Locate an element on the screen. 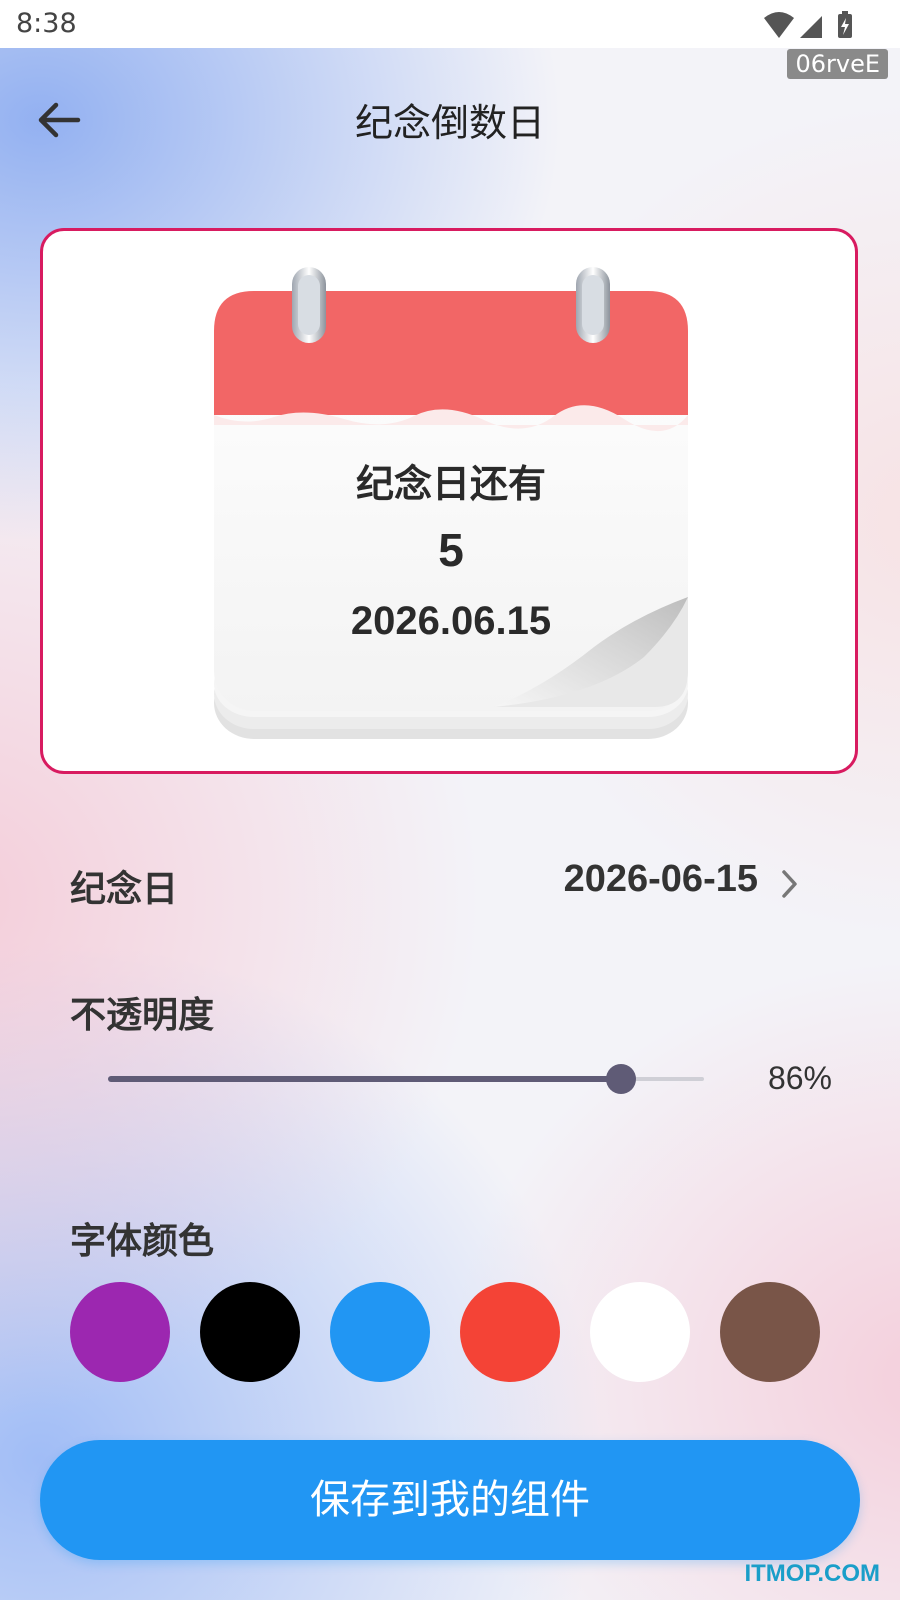 The image size is (900, 1600). status-icons is located at coordinates (812, 27).